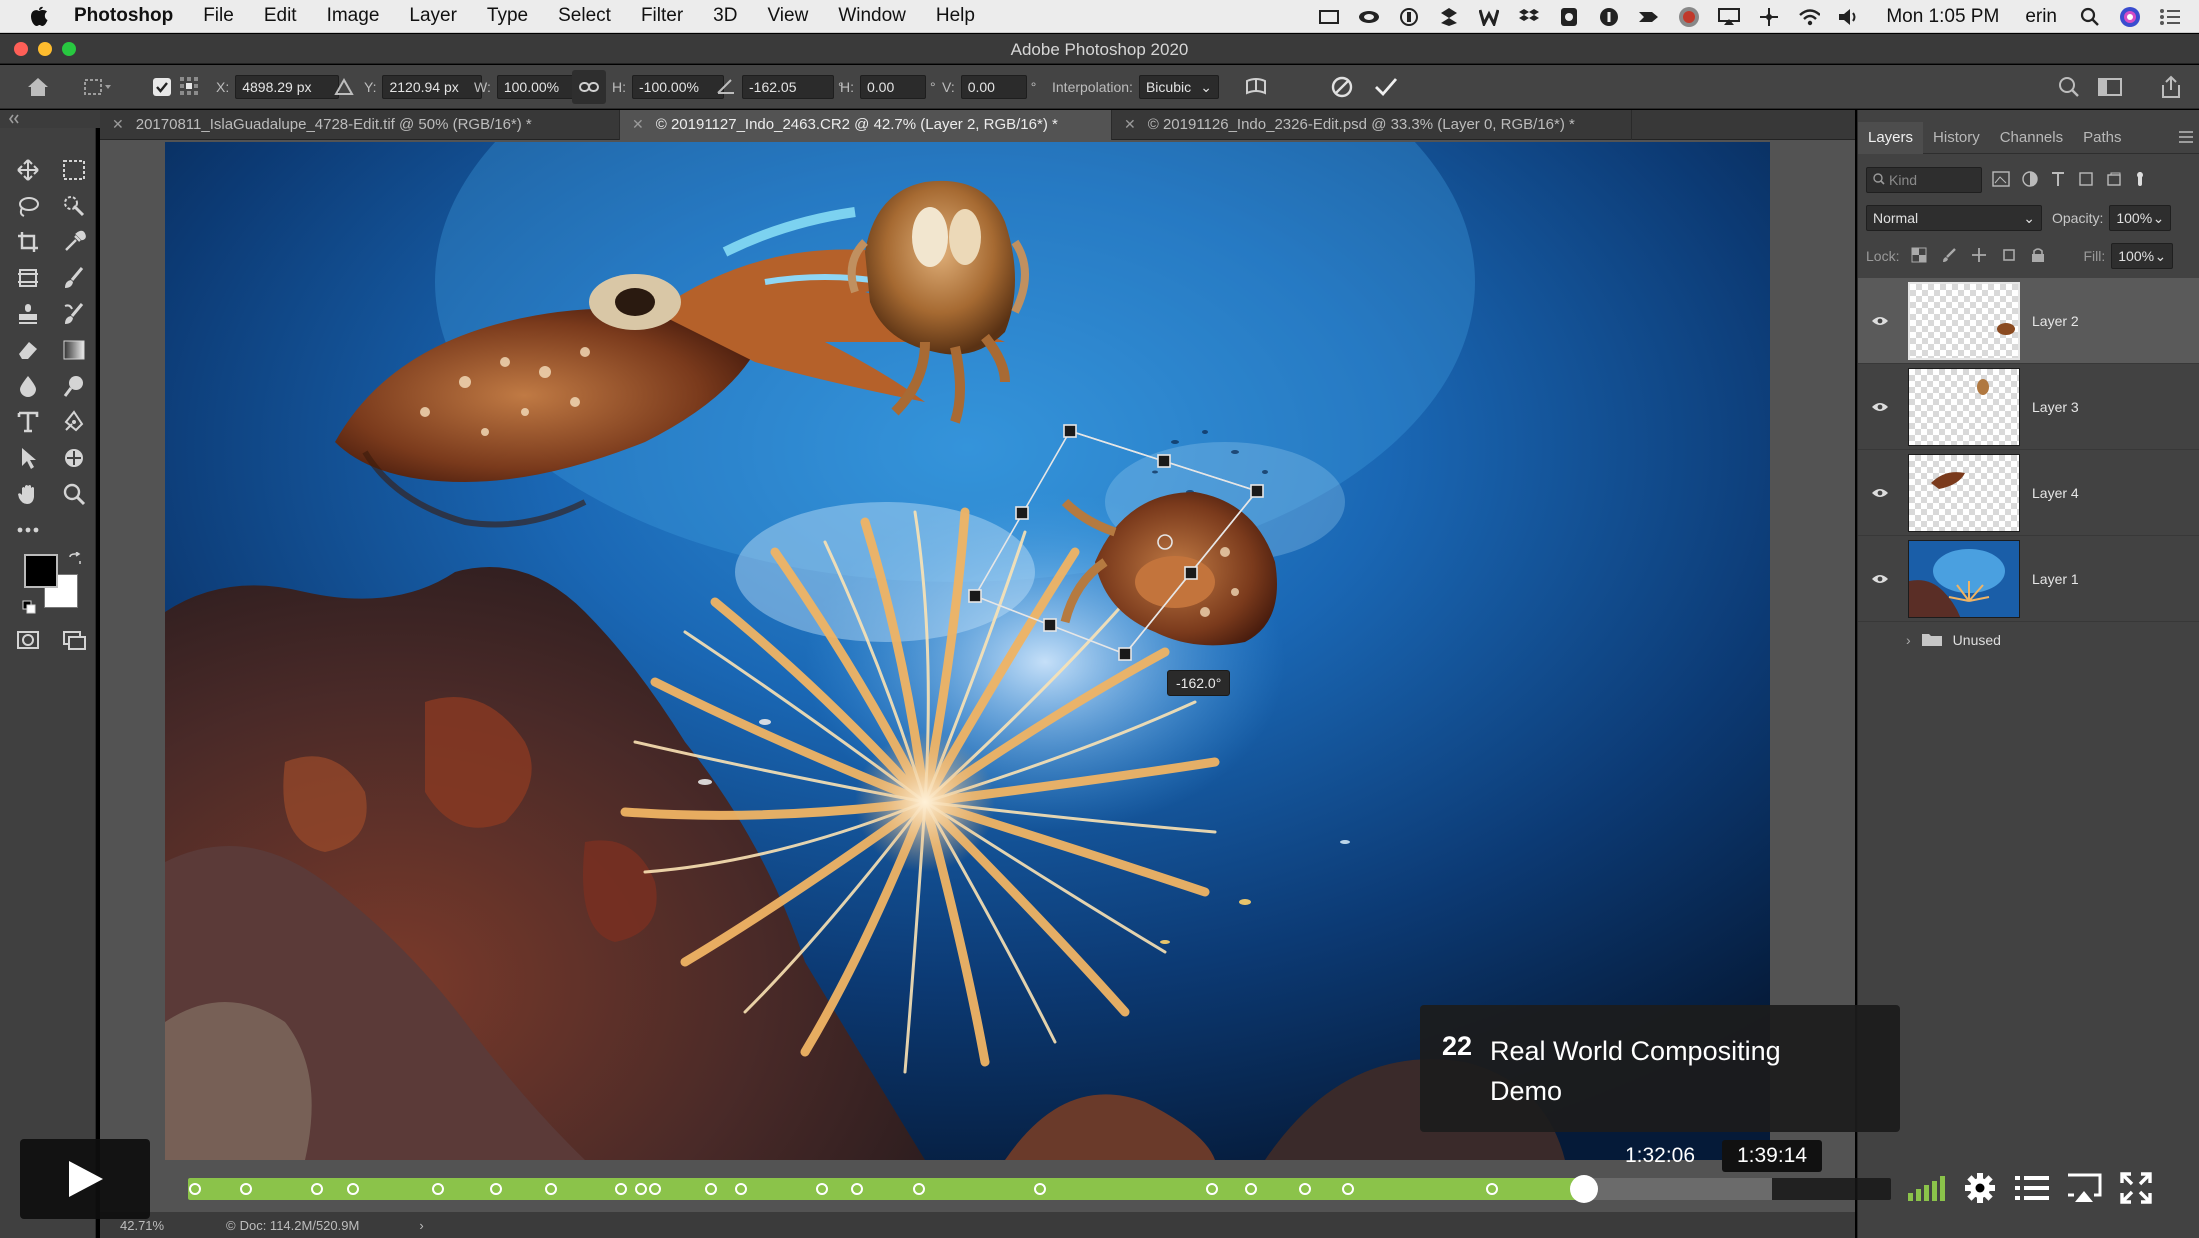 This screenshot has width=2199, height=1238. Describe the element at coordinates (287, 87) in the screenshot. I see `x-position-field: 4898.29 px` at that location.